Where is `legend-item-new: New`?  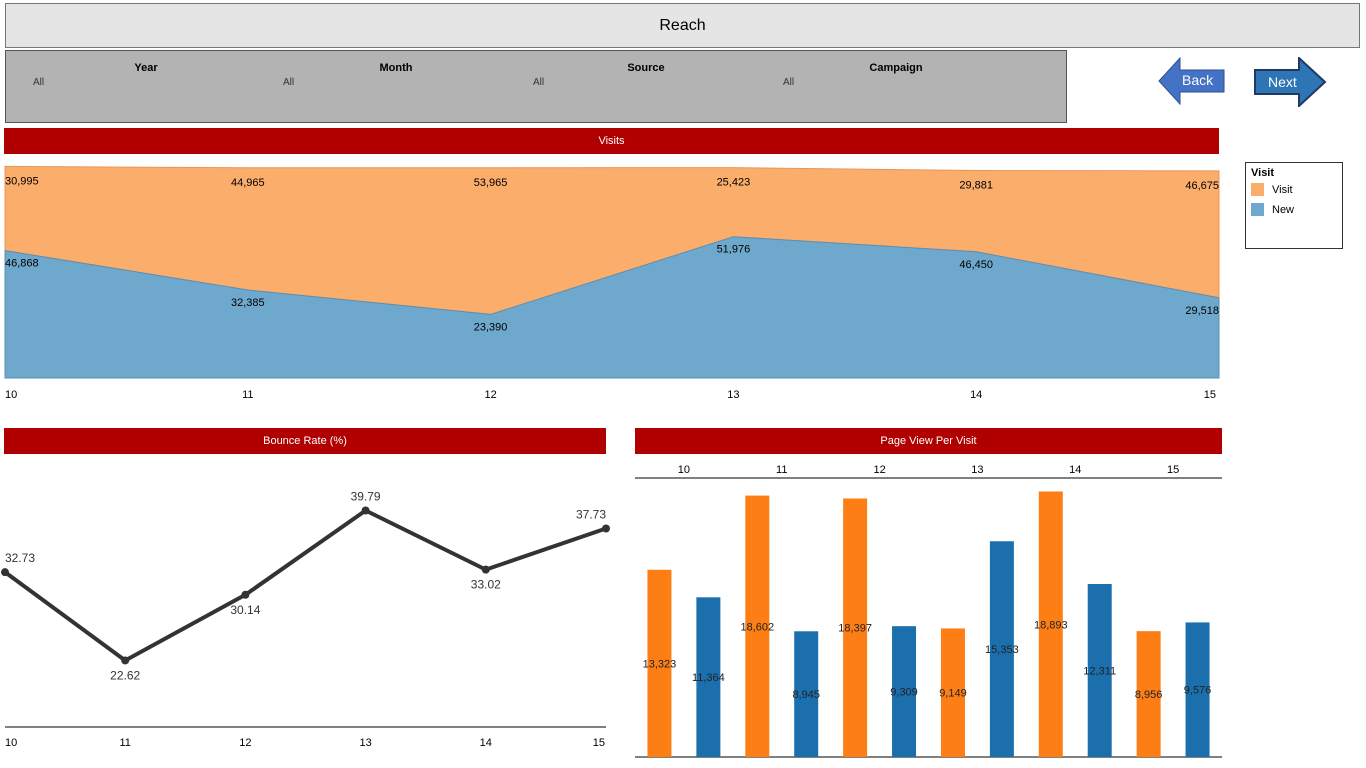
legend-item-new: New is located at coordinates (1272, 209).